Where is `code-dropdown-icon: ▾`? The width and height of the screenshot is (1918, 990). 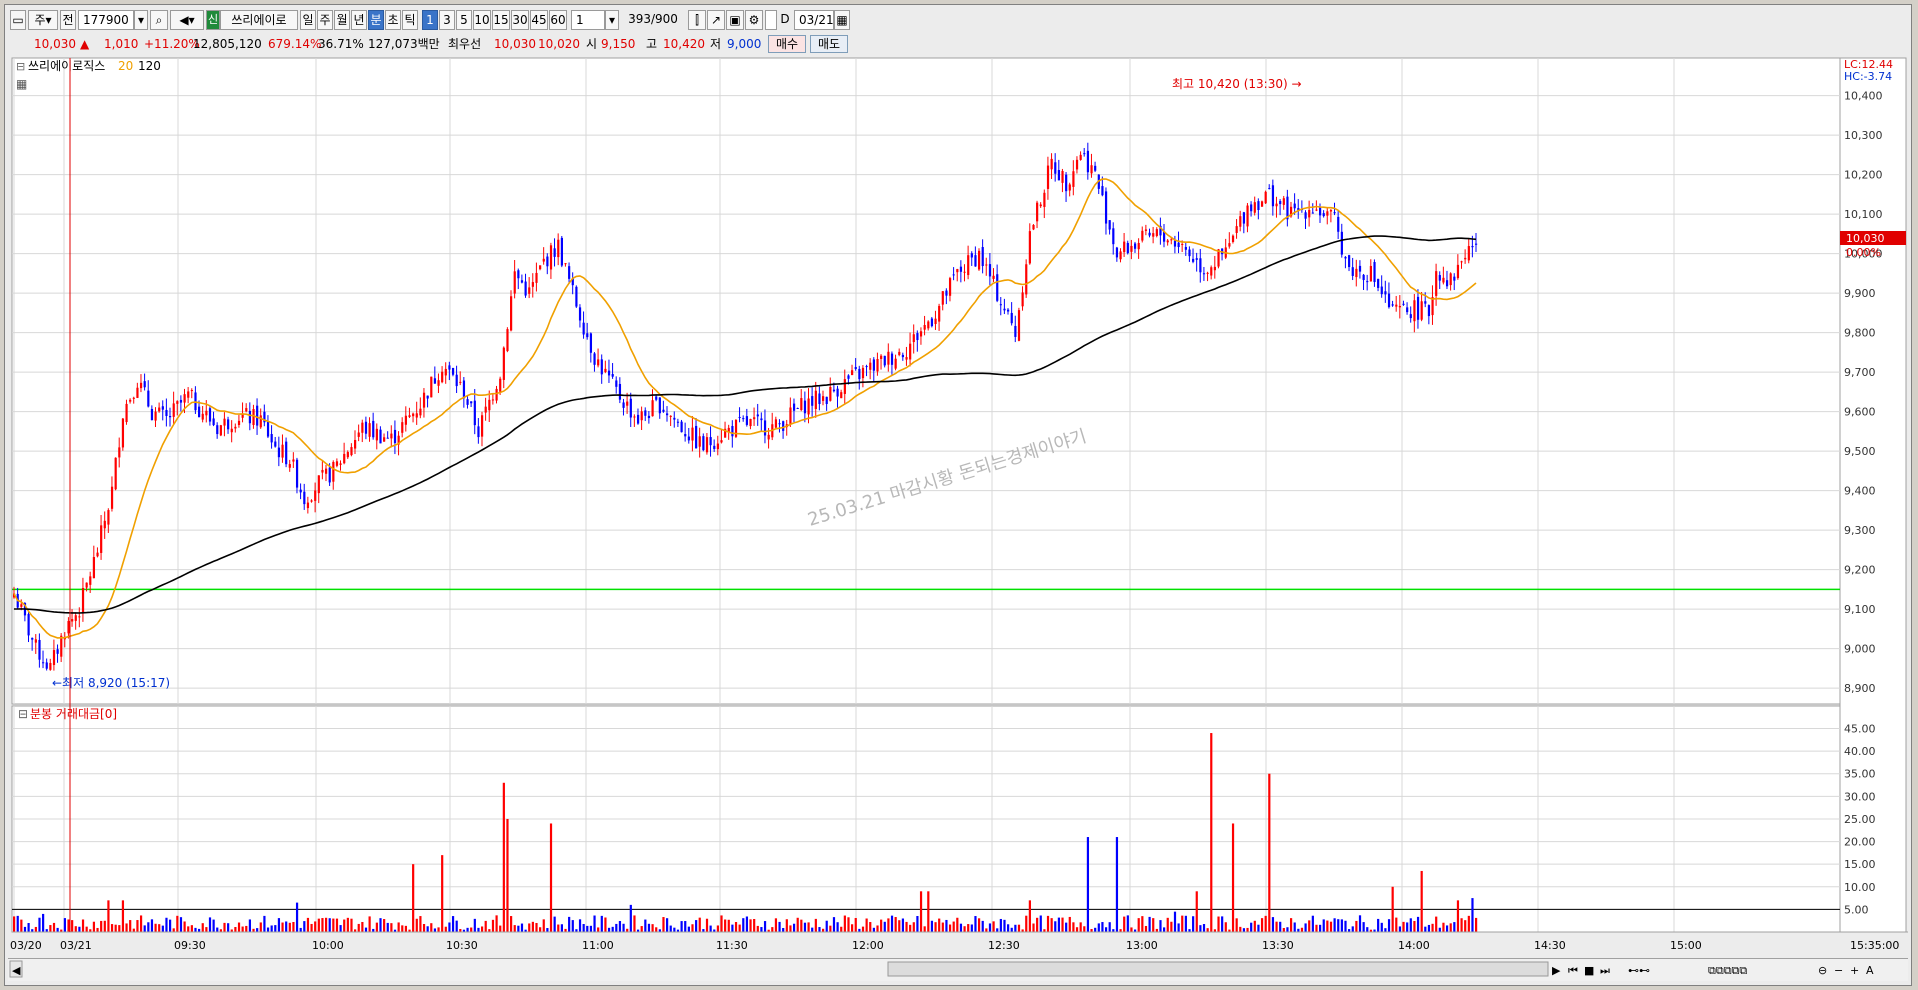 code-dropdown-icon: ▾ is located at coordinates (141, 20).